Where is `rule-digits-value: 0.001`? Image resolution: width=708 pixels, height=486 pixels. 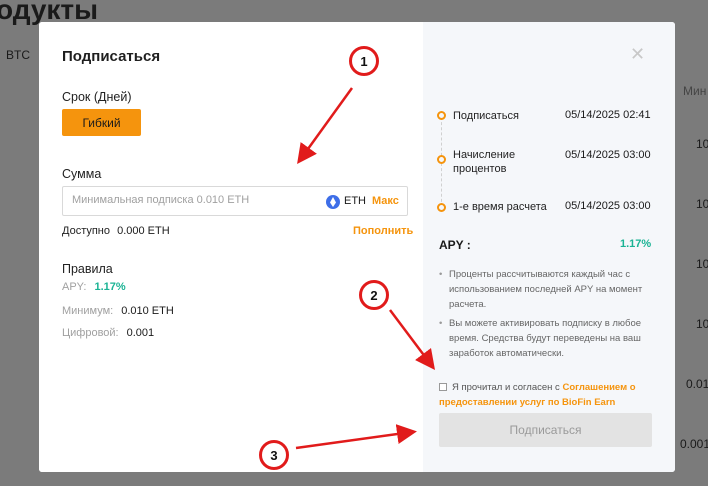
rule-digits-value: 0.001 is located at coordinates (140, 333).